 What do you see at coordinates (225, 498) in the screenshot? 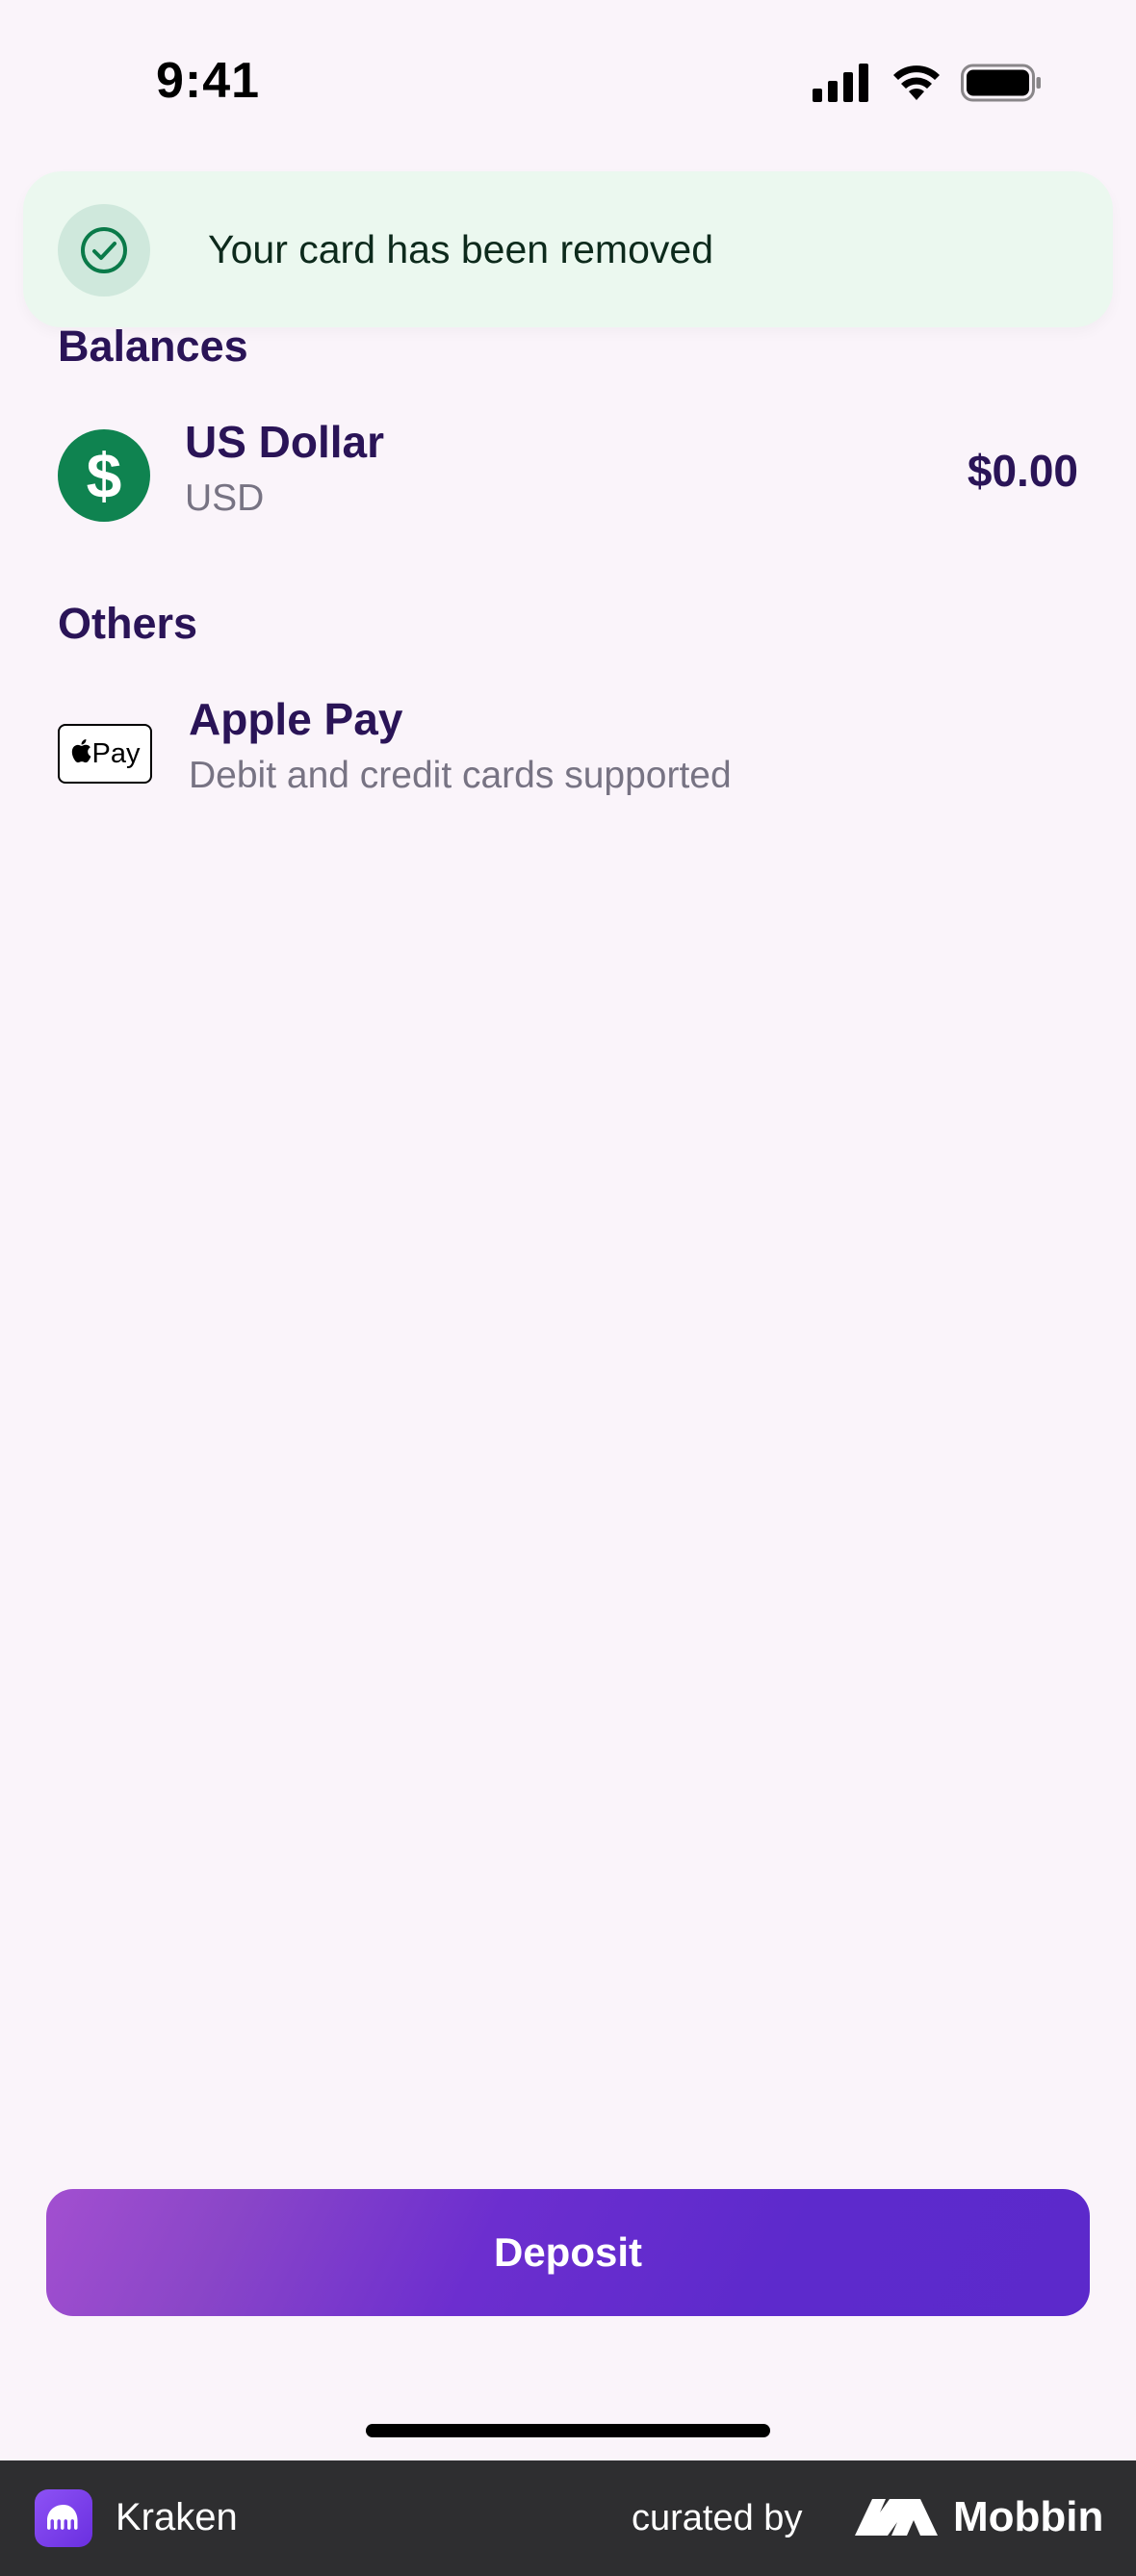
I see `balance-code: USD` at bounding box center [225, 498].